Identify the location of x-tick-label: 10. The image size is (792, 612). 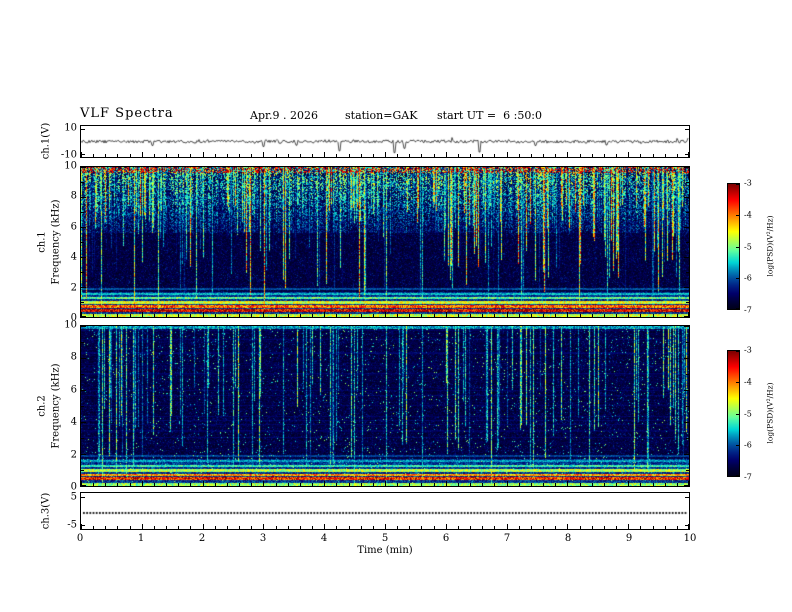
(690, 538).